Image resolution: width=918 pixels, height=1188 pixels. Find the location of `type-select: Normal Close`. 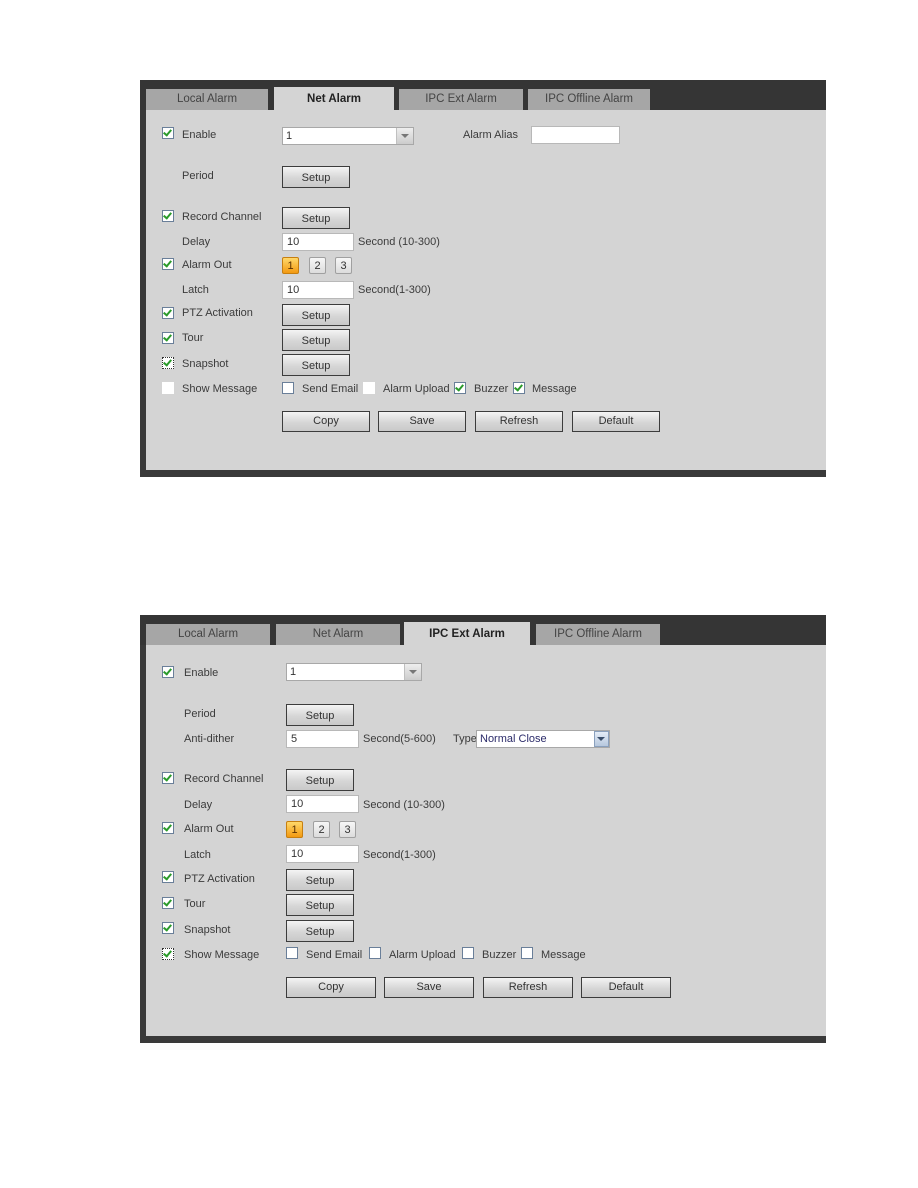

type-select: Normal Close is located at coordinates (543, 739).